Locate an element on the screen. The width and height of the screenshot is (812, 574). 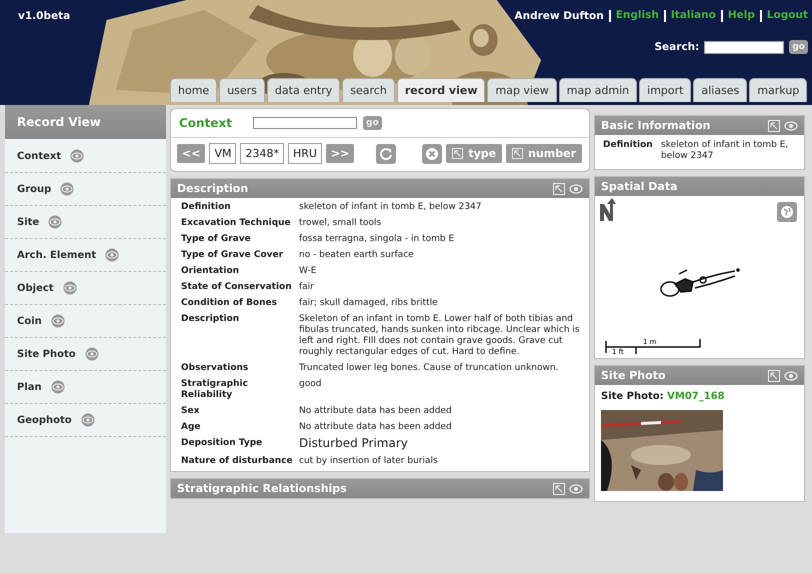
nav-tab: search is located at coordinates (368, 90).